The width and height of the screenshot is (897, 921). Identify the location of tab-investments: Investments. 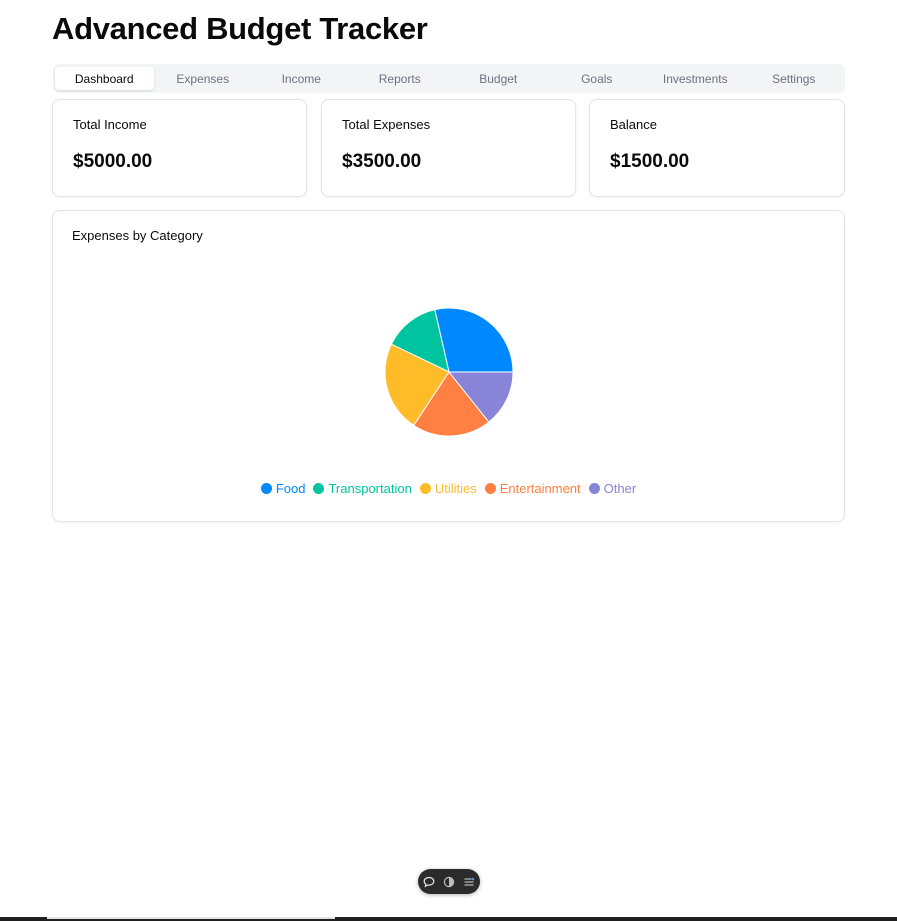
(695, 78).